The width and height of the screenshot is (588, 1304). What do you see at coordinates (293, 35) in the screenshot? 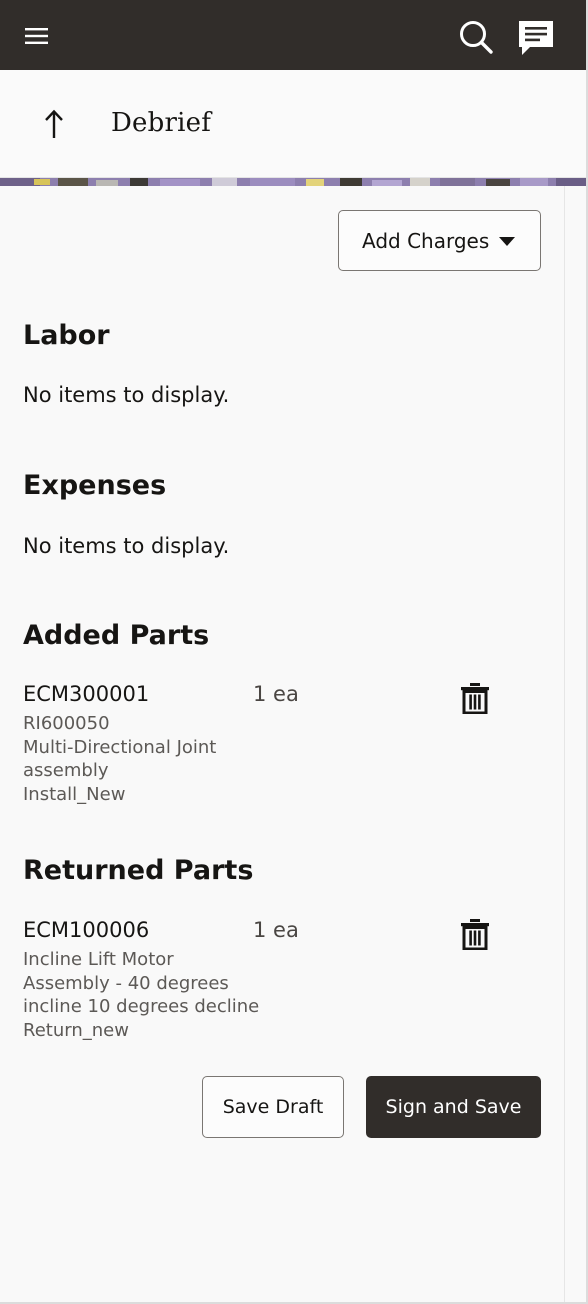
I see `top-bar` at bounding box center [293, 35].